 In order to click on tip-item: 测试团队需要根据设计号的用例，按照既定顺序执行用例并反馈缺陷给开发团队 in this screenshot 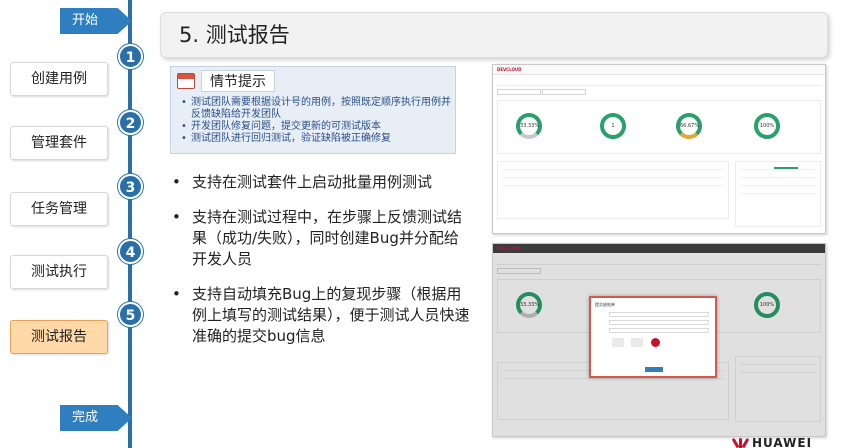, I will do `click(318, 109)`.